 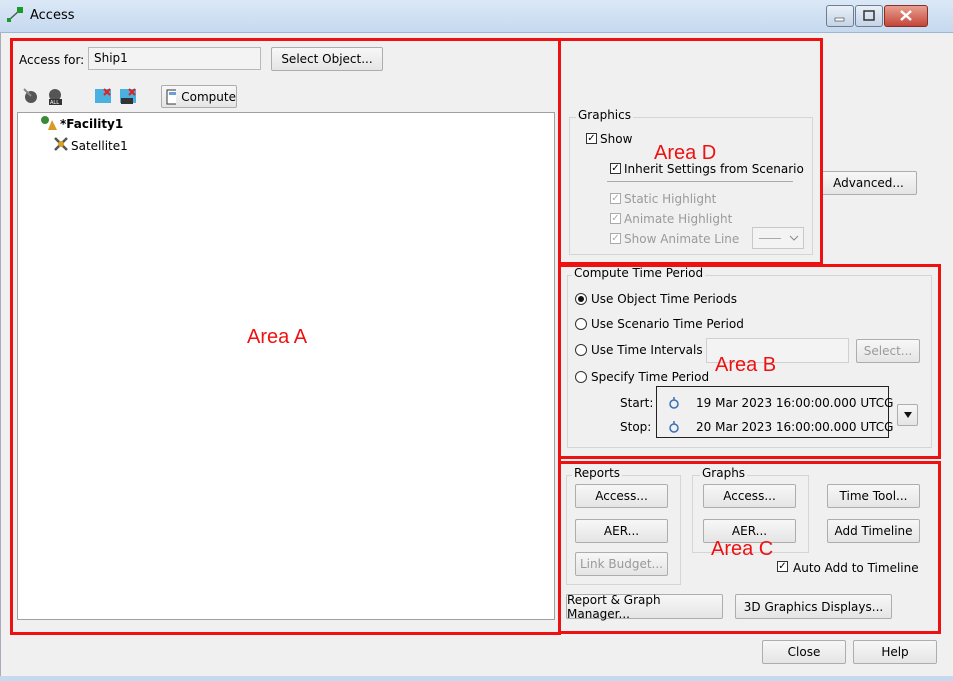 What do you see at coordinates (742, 549) in the screenshot?
I see `area-c-label: Area C` at bounding box center [742, 549].